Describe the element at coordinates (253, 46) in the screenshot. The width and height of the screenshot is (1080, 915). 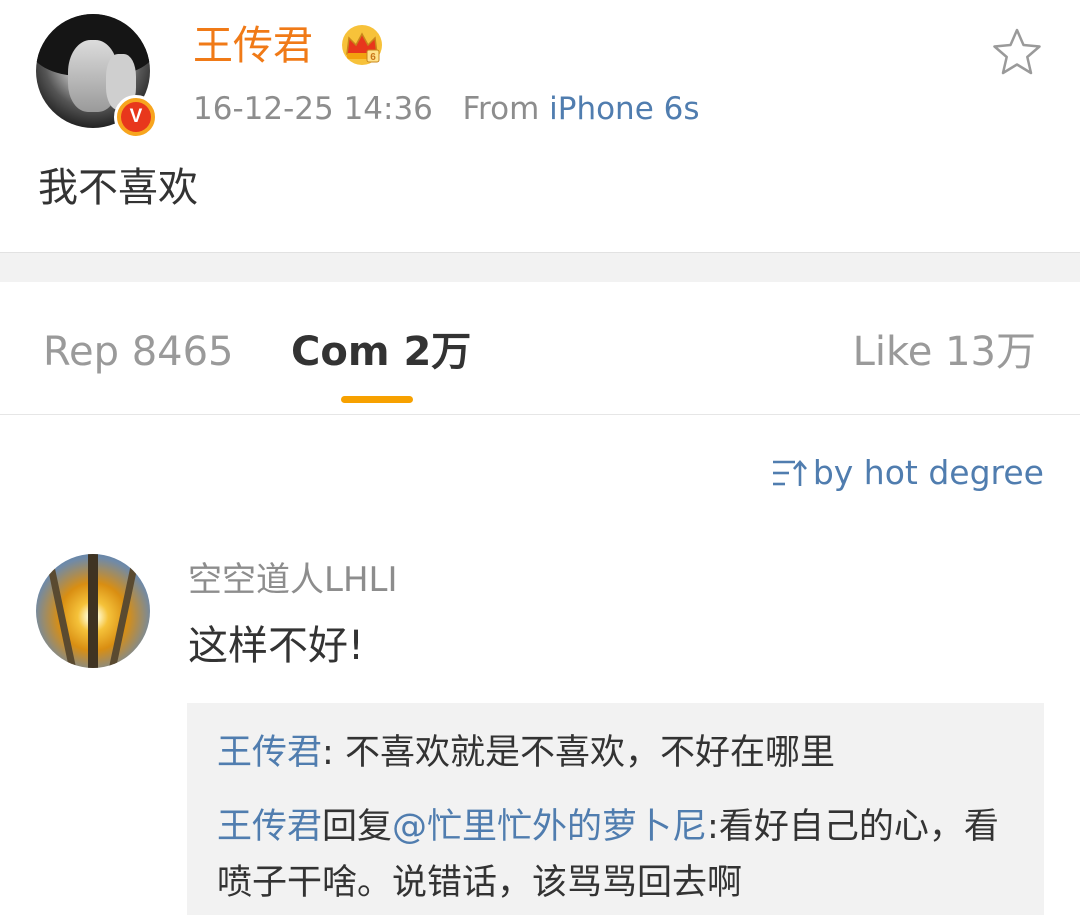
I see `post-author-name: 王传君` at that location.